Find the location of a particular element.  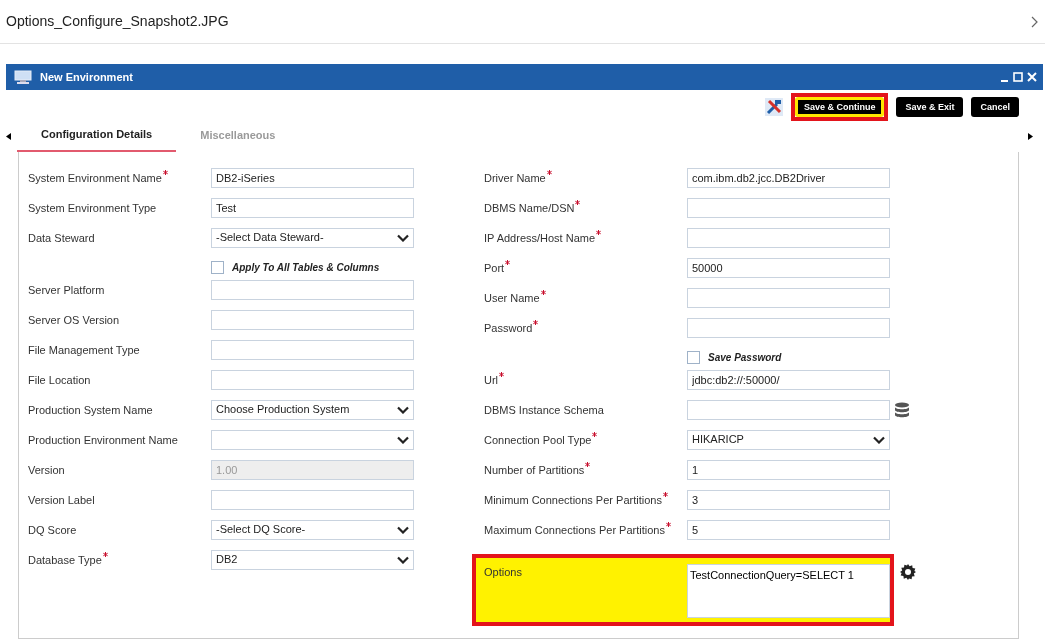

field-label: Options is located at coordinates (503, 572).